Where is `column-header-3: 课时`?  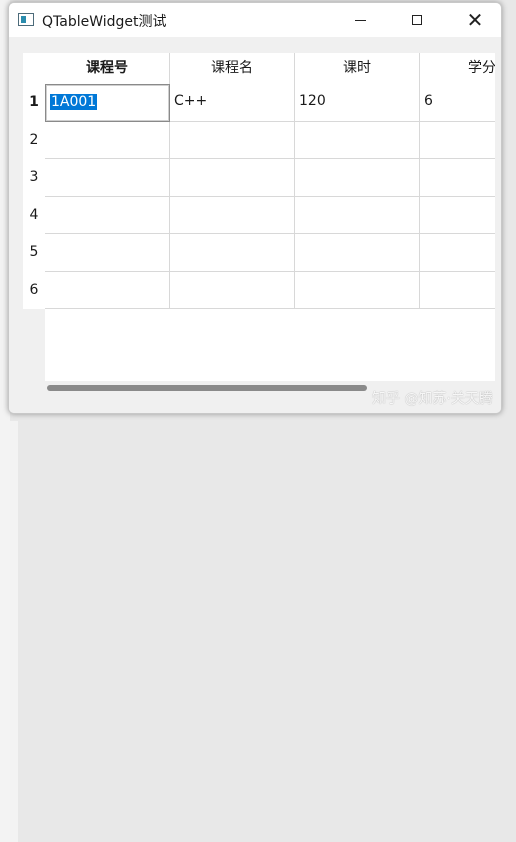
column-header-3: 课时 is located at coordinates (357, 68).